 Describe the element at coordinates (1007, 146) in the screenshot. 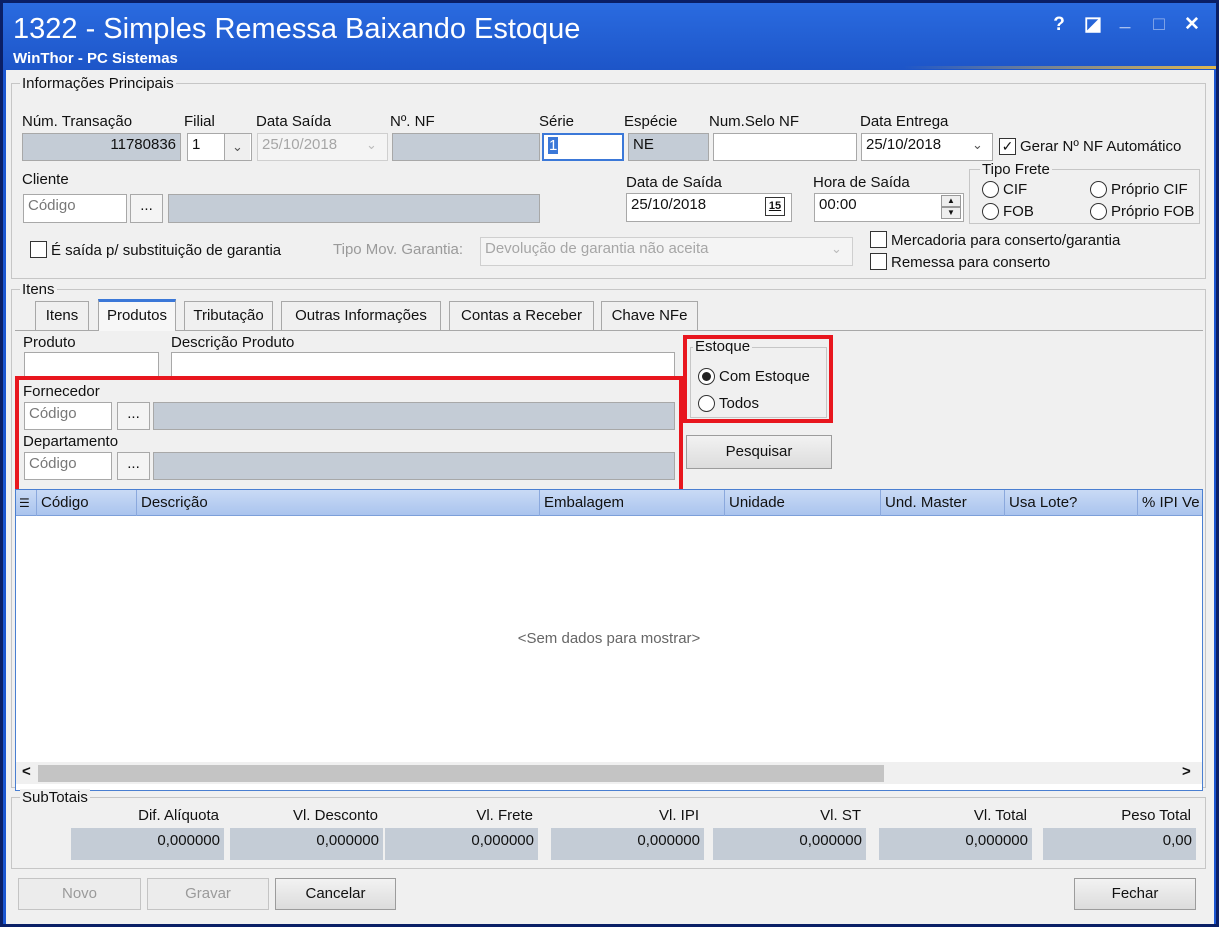

I see `gerar-nf-checkbox: ✓` at that location.